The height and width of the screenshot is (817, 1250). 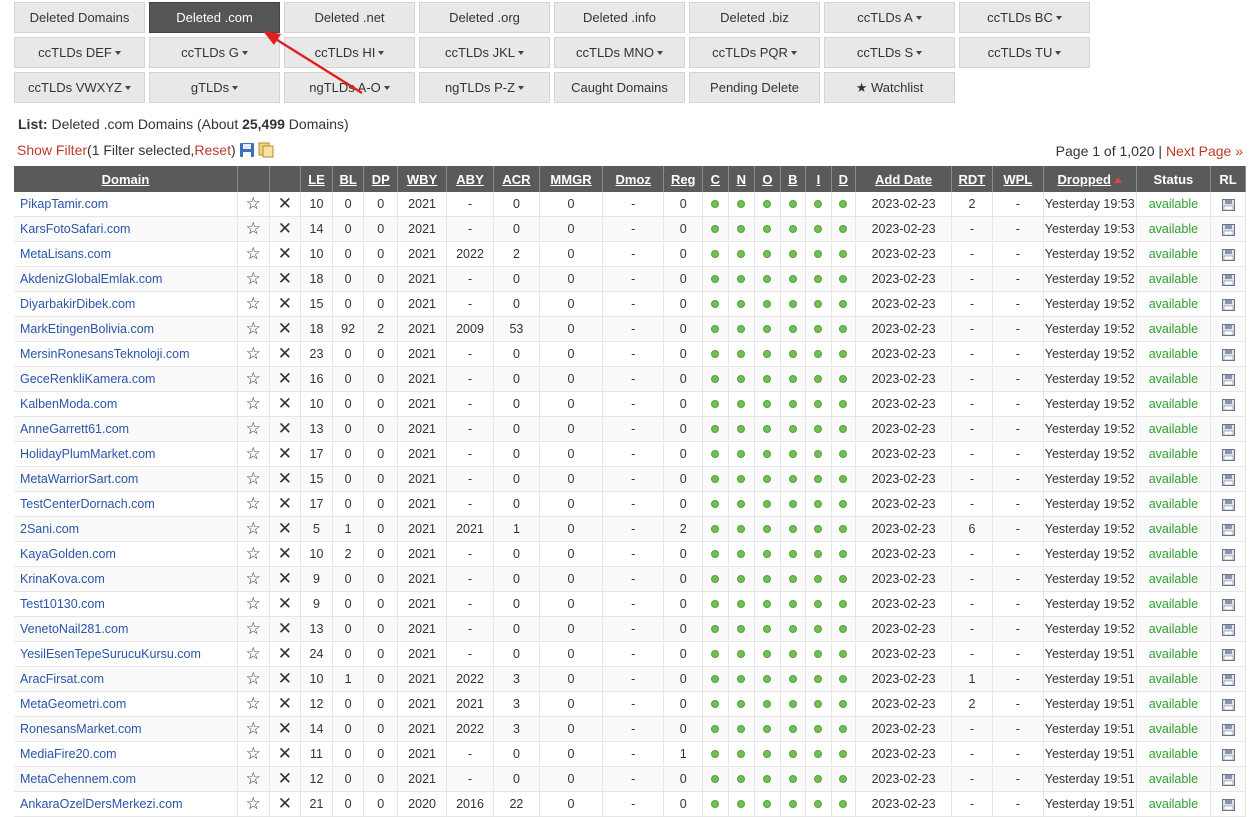 I want to click on tab-pending-delete: Pending Delete, so click(x=754, y=87).